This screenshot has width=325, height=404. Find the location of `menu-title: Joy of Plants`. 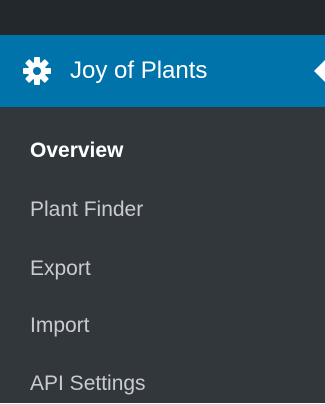

menu-title: Joy of Plants is located at coordinates (139, 70).